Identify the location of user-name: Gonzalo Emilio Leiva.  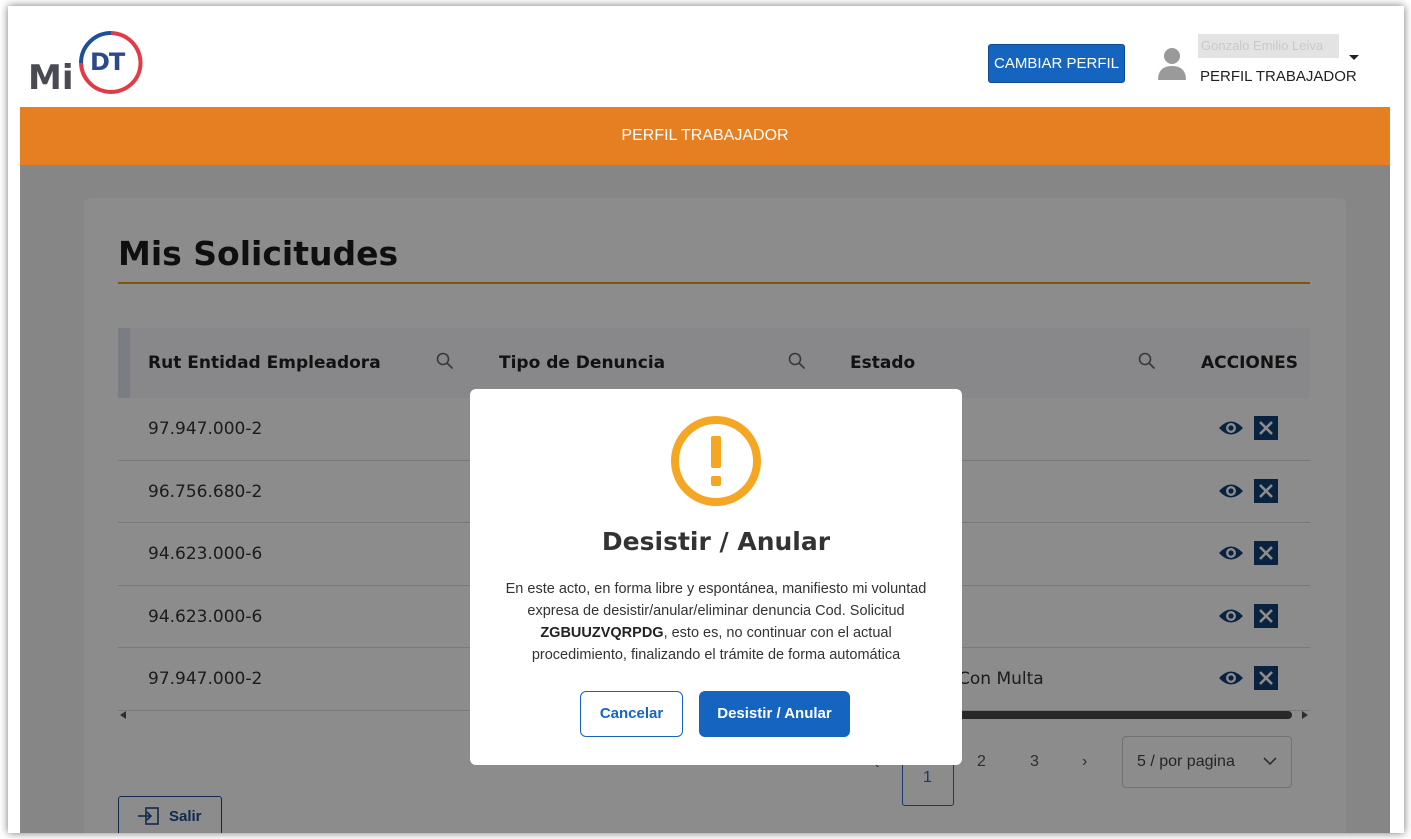
(1268, 46).